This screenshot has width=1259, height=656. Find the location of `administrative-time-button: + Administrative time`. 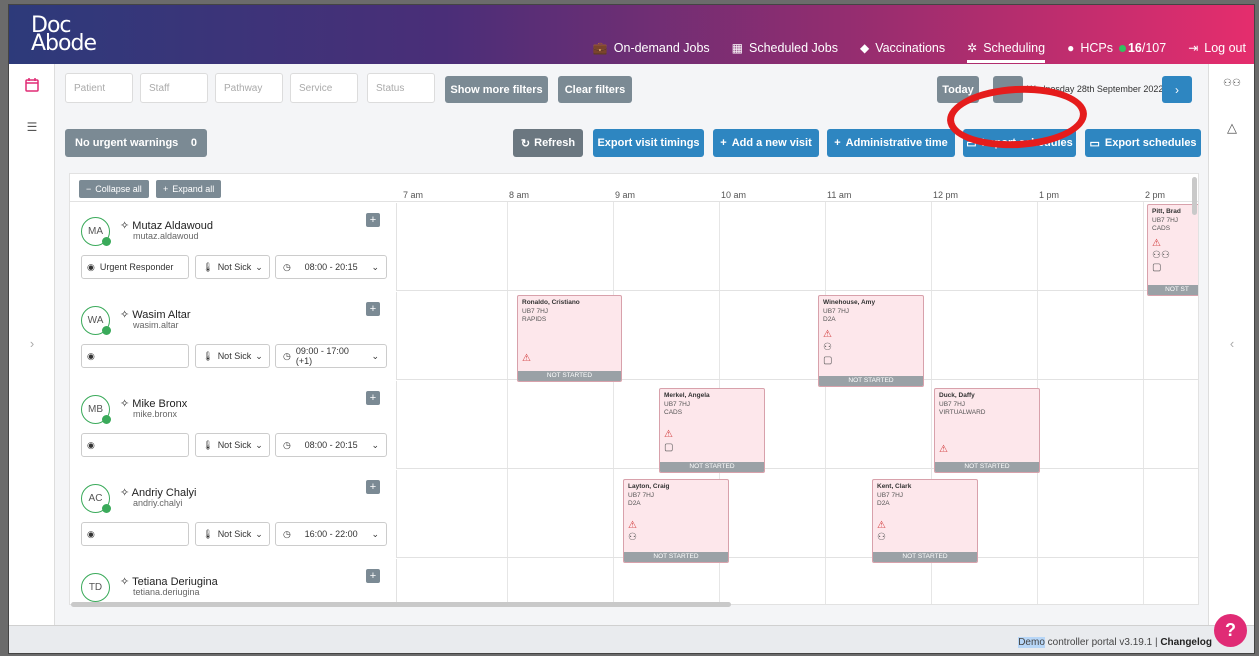

administrative-time-button: + Administrative time is located at coordinates (891, 143).